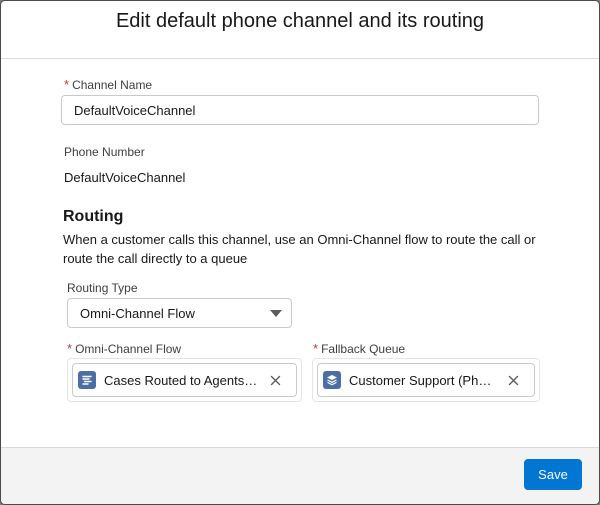  I want to click on modal-footer: Save, so click(300, 475).